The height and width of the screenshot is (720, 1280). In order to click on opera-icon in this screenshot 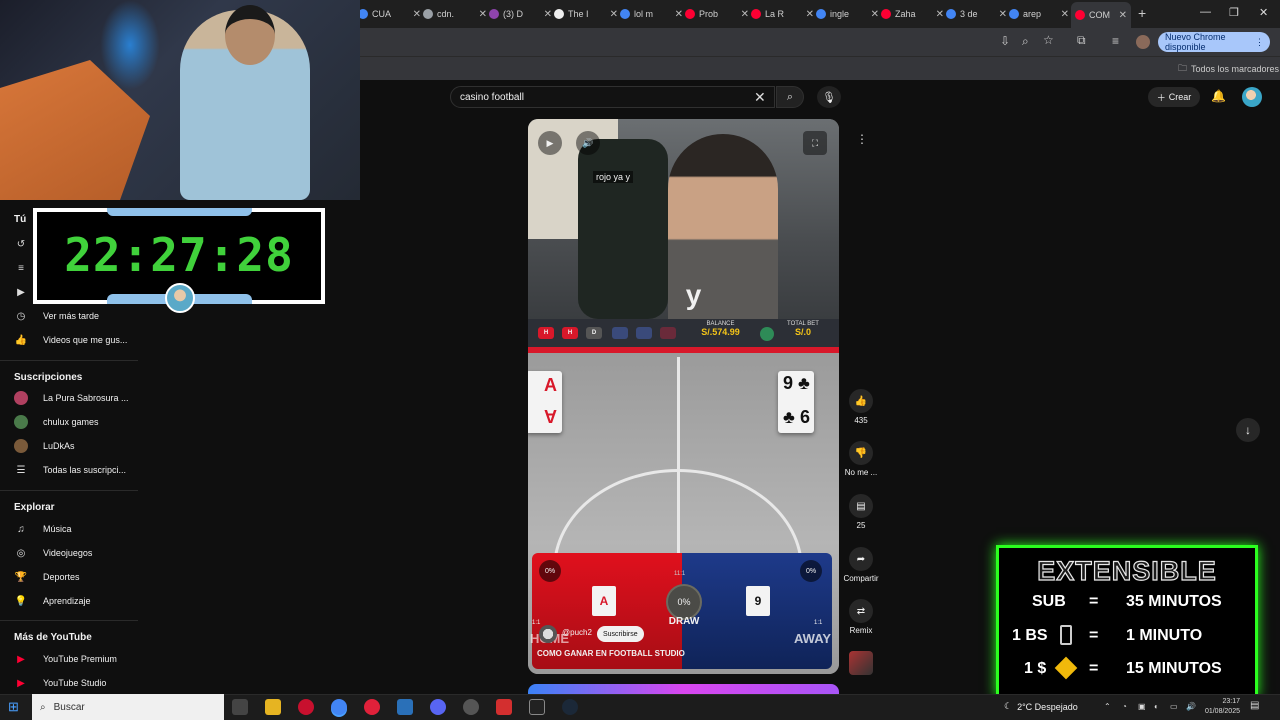, I will do `click(306, 707)`.